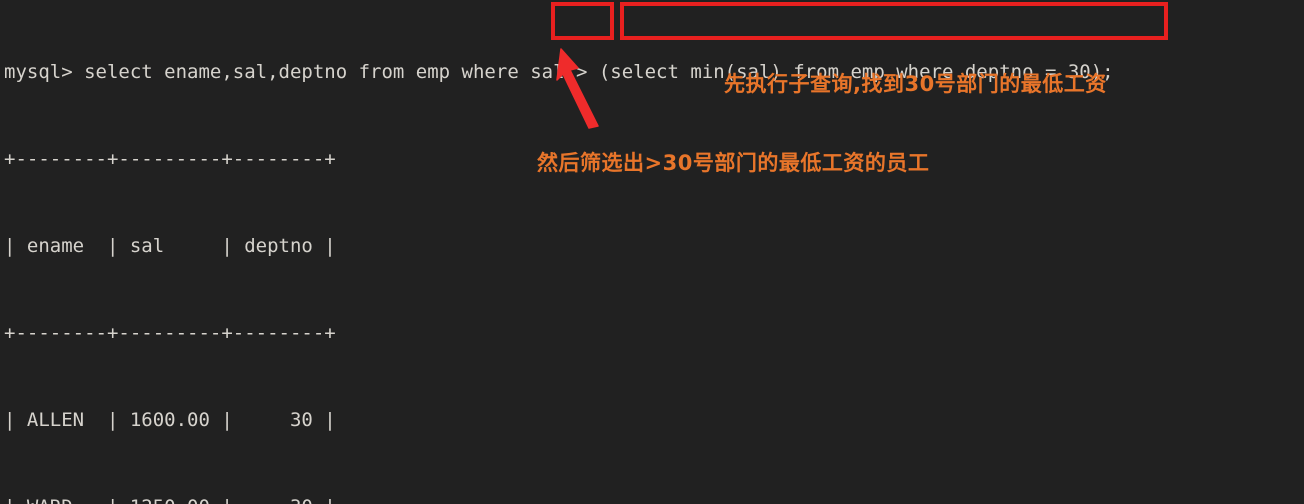 The width and height of the screenshot is (1304, 504). I want to click on annotation-subquery-note: 先执行子查询,找到30号部门的最低工资, so click(915, 84).